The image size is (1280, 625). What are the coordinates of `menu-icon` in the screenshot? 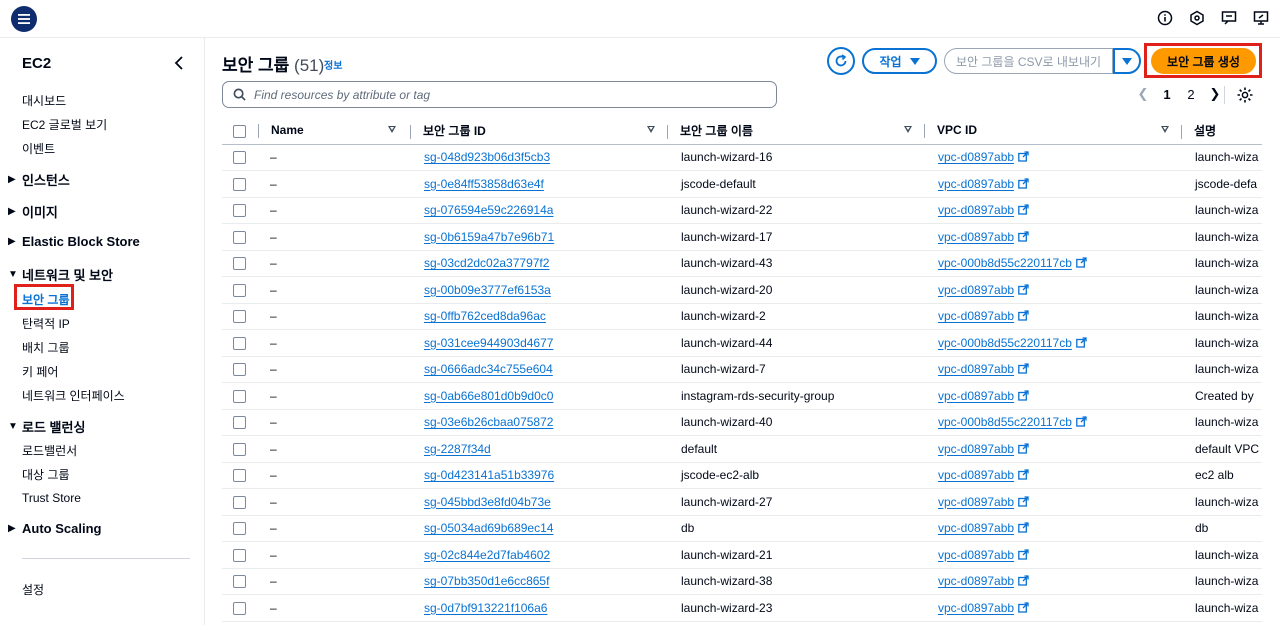 It's located at (24, 19).